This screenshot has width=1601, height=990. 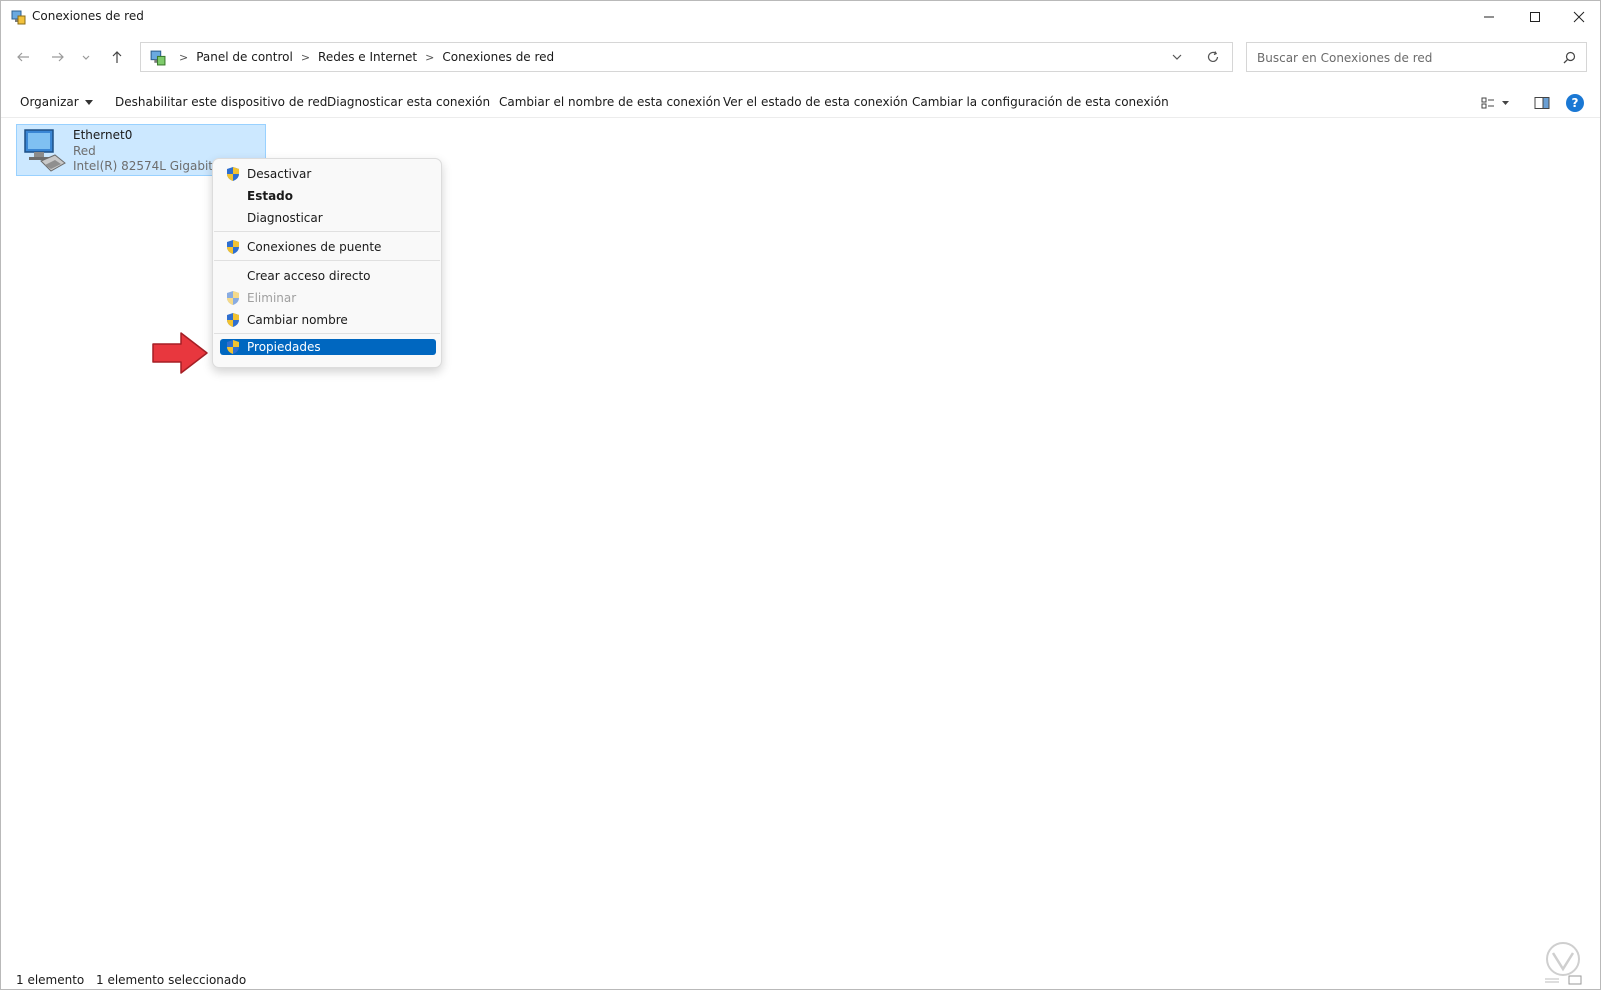 I want to click on search-box, so click(x=1416, y=57).